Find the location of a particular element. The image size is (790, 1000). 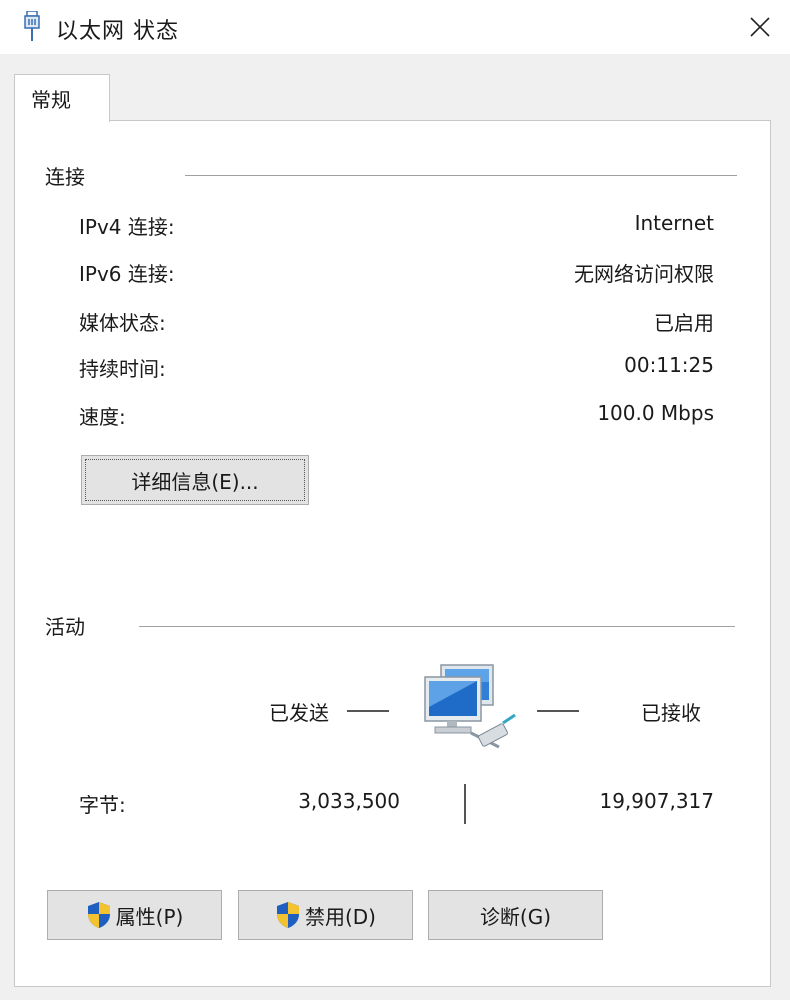

duration-label: 持续时间: is located at coordinates (122, 369).